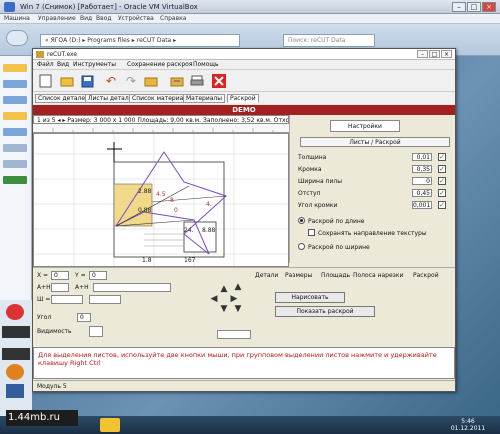 This screenshot has width=500, height=434. What do you see at coordinates (219, 81) in the screenshot?
I see `close-red-icon` at bounding box center [219, 81].